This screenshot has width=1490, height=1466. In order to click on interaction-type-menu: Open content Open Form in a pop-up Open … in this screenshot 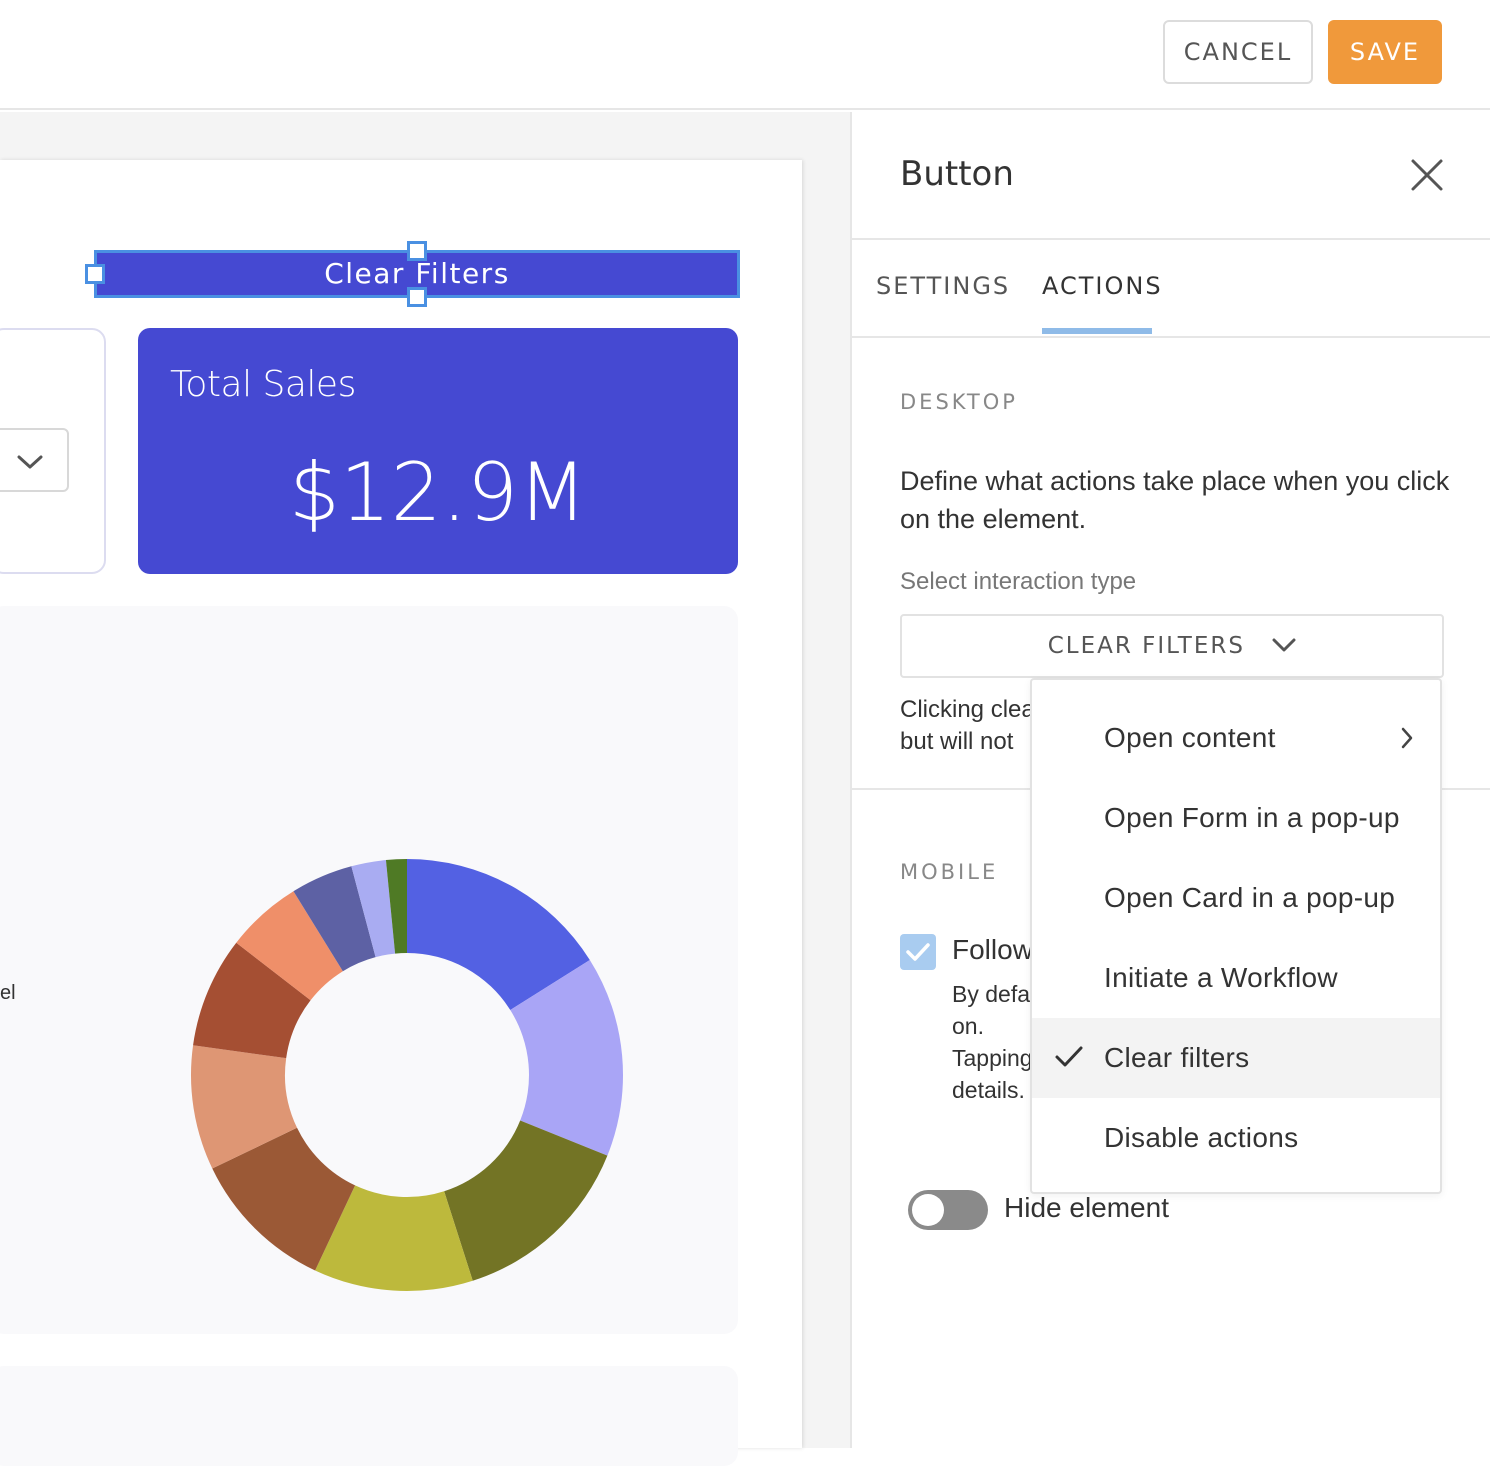, I will do `click(1236, 936)`.